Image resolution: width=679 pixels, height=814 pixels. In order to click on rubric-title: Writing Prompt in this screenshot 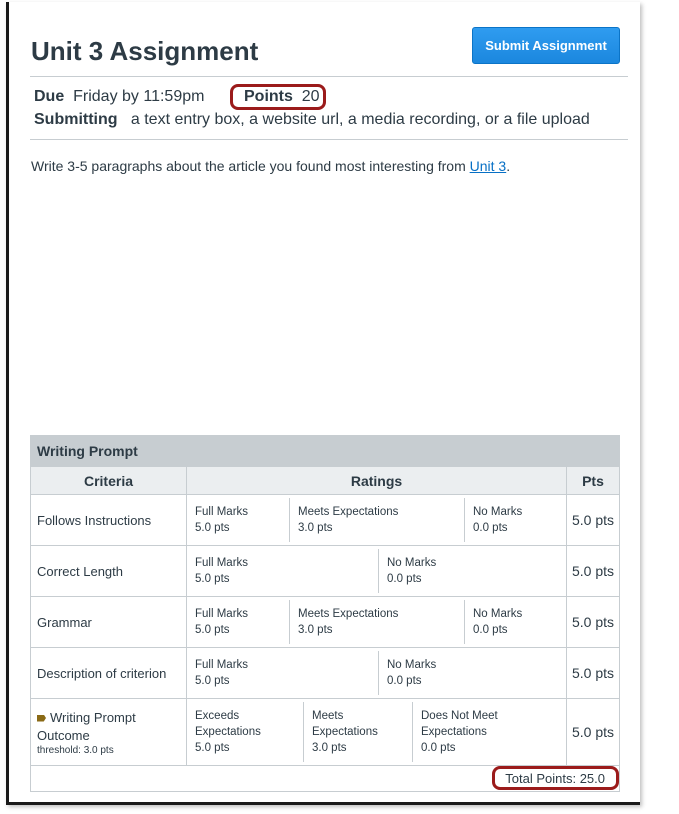, I will do `click(325, 451)`.